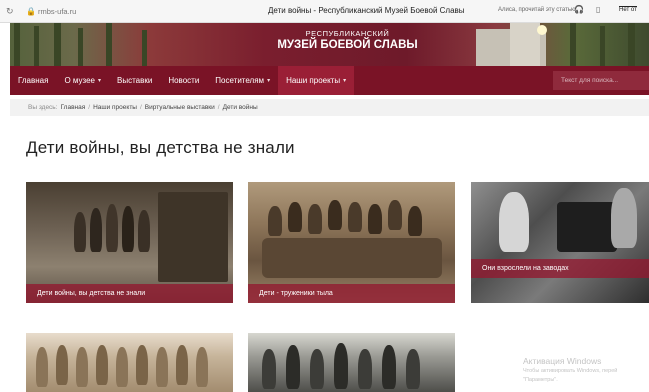 This screenshot has height=392, width=649. I want to click on breadcrumb-link: Наши проекты, so click(115, 107).